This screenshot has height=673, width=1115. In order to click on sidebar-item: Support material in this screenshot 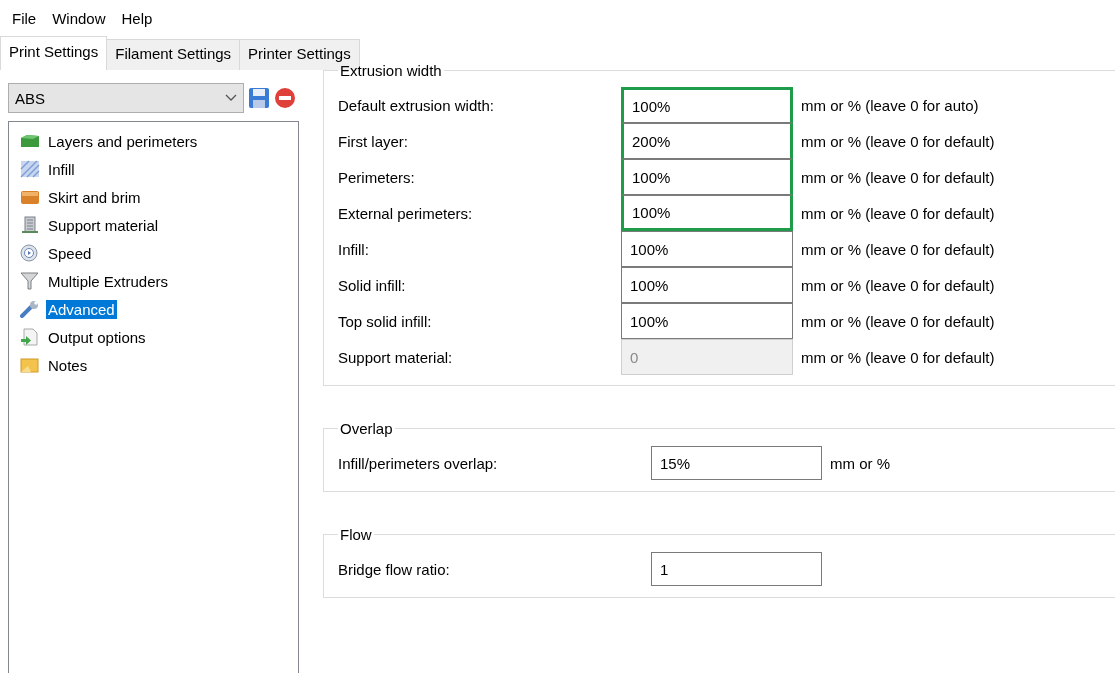, I will do `click(103, 225)`.